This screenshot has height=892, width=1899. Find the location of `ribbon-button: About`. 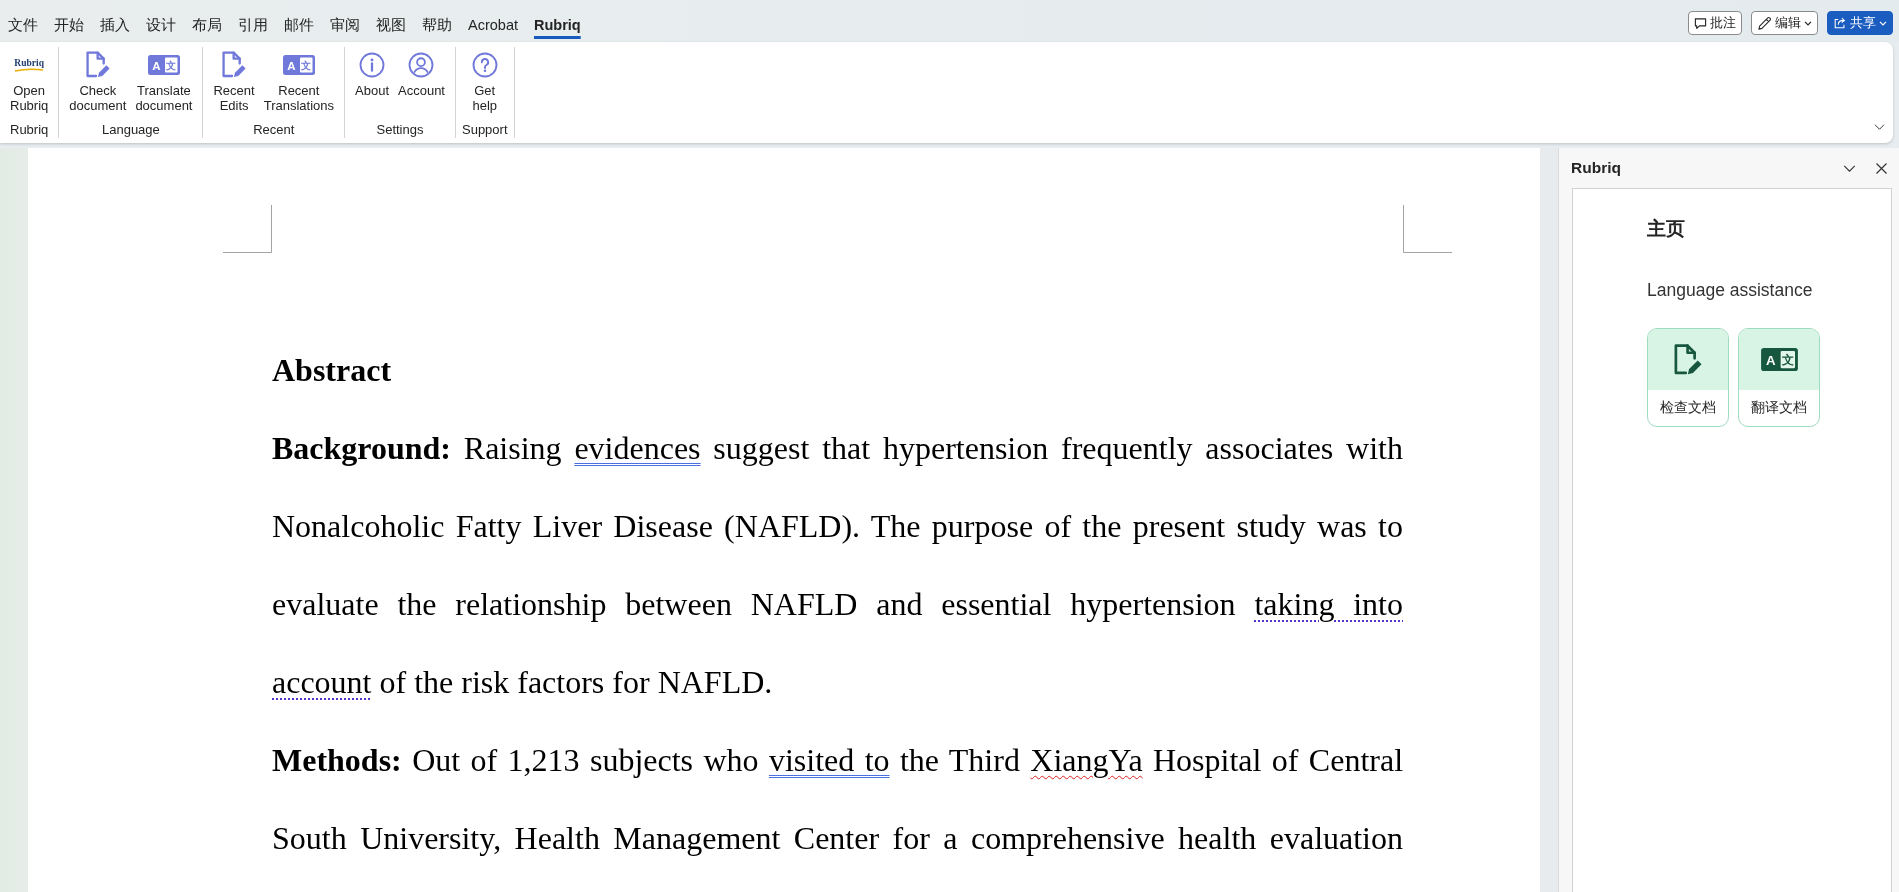

ribbon-button: About is located at coordinates (372, 73).